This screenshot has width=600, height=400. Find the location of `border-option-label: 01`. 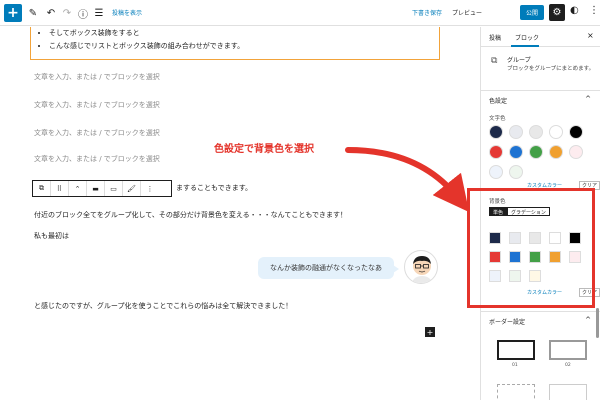

border-option-label: 01 is located at coordinates (515, 365).